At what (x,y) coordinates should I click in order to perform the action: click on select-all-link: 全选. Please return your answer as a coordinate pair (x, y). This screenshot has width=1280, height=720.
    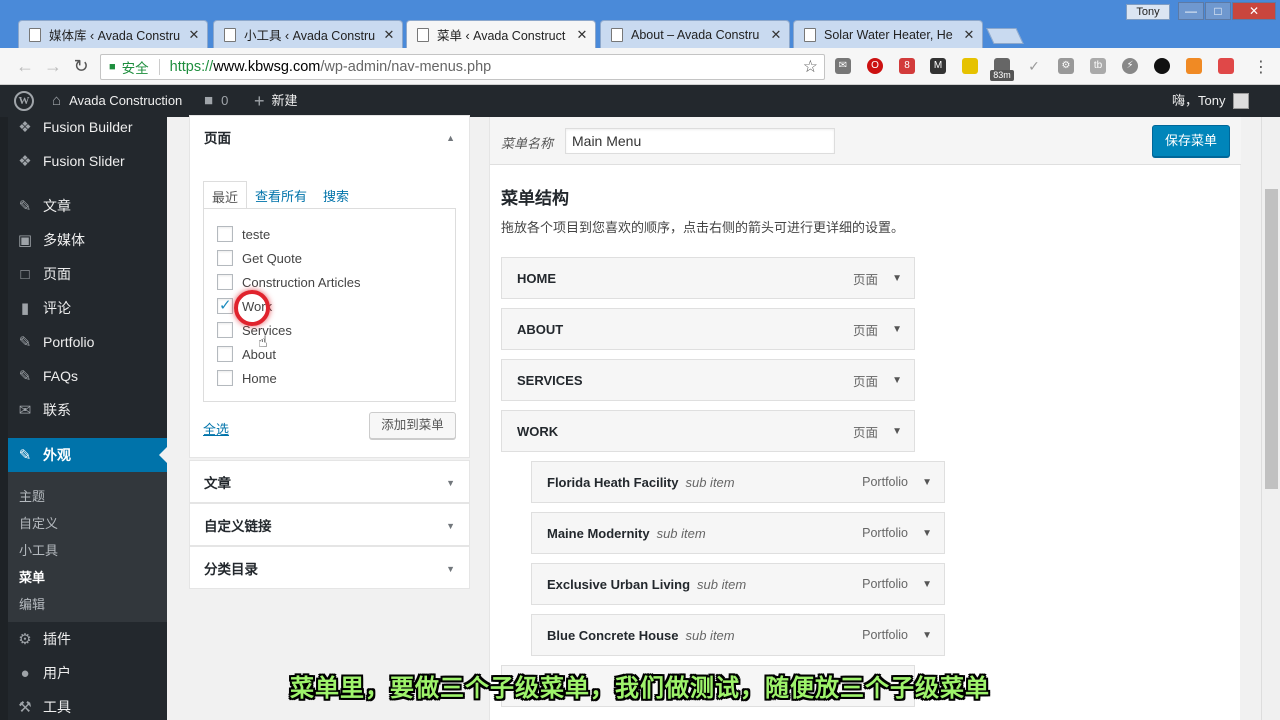
    Looking at the image, I should click on (216, 428).